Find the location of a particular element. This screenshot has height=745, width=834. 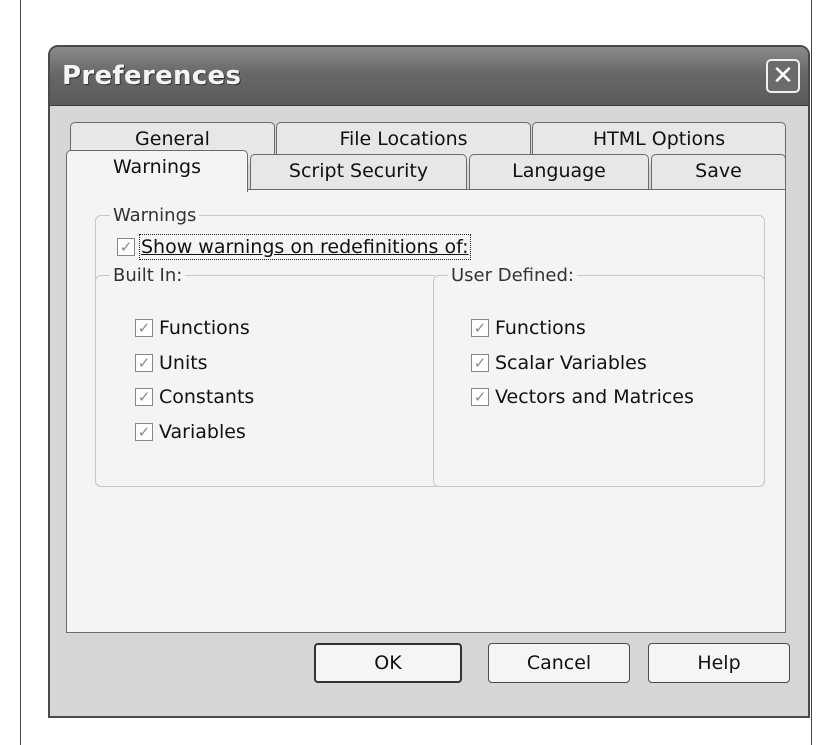

user-scalar-variables-checkbox: ✓ Scalar Variables is located at coordinates (559, 363).